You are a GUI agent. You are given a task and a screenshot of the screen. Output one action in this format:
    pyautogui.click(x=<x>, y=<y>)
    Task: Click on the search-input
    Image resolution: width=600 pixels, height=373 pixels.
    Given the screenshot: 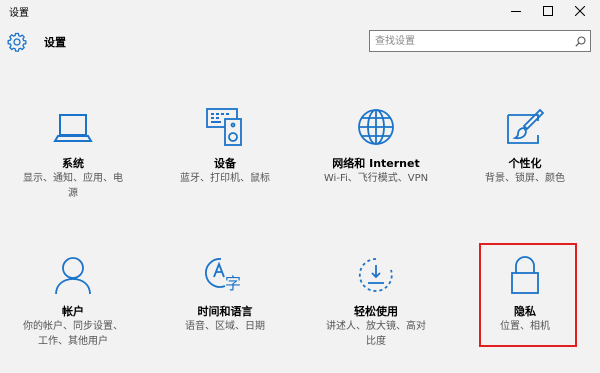 What is the action you would take?
    pyautogui.click(x=473, y=41)
    